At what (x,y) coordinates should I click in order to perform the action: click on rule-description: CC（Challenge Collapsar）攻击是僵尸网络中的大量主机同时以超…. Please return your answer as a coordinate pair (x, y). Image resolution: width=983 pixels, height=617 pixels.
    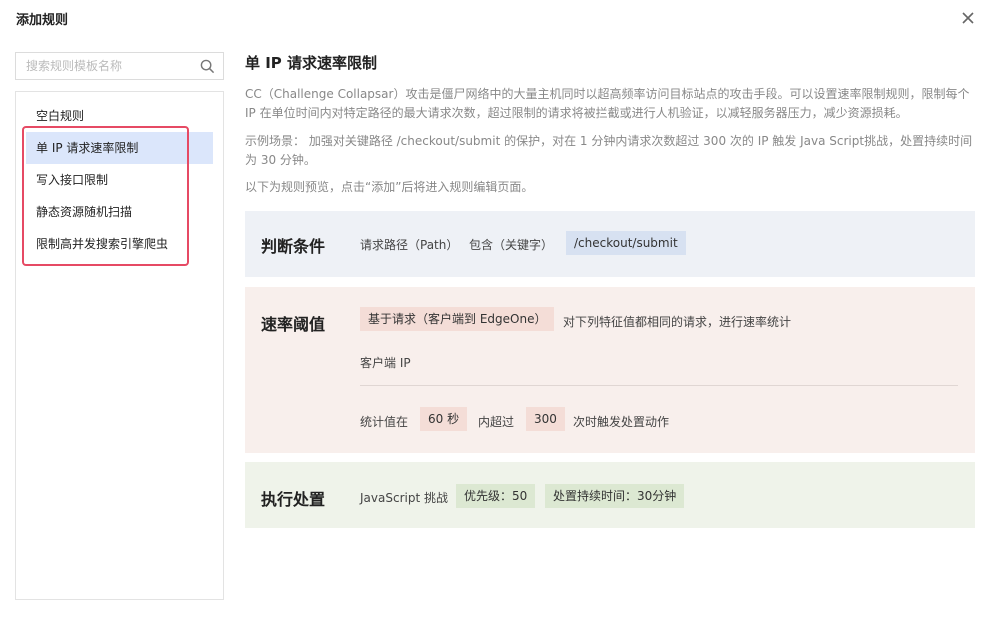
    Looking at the image, I should click on (607, 103).